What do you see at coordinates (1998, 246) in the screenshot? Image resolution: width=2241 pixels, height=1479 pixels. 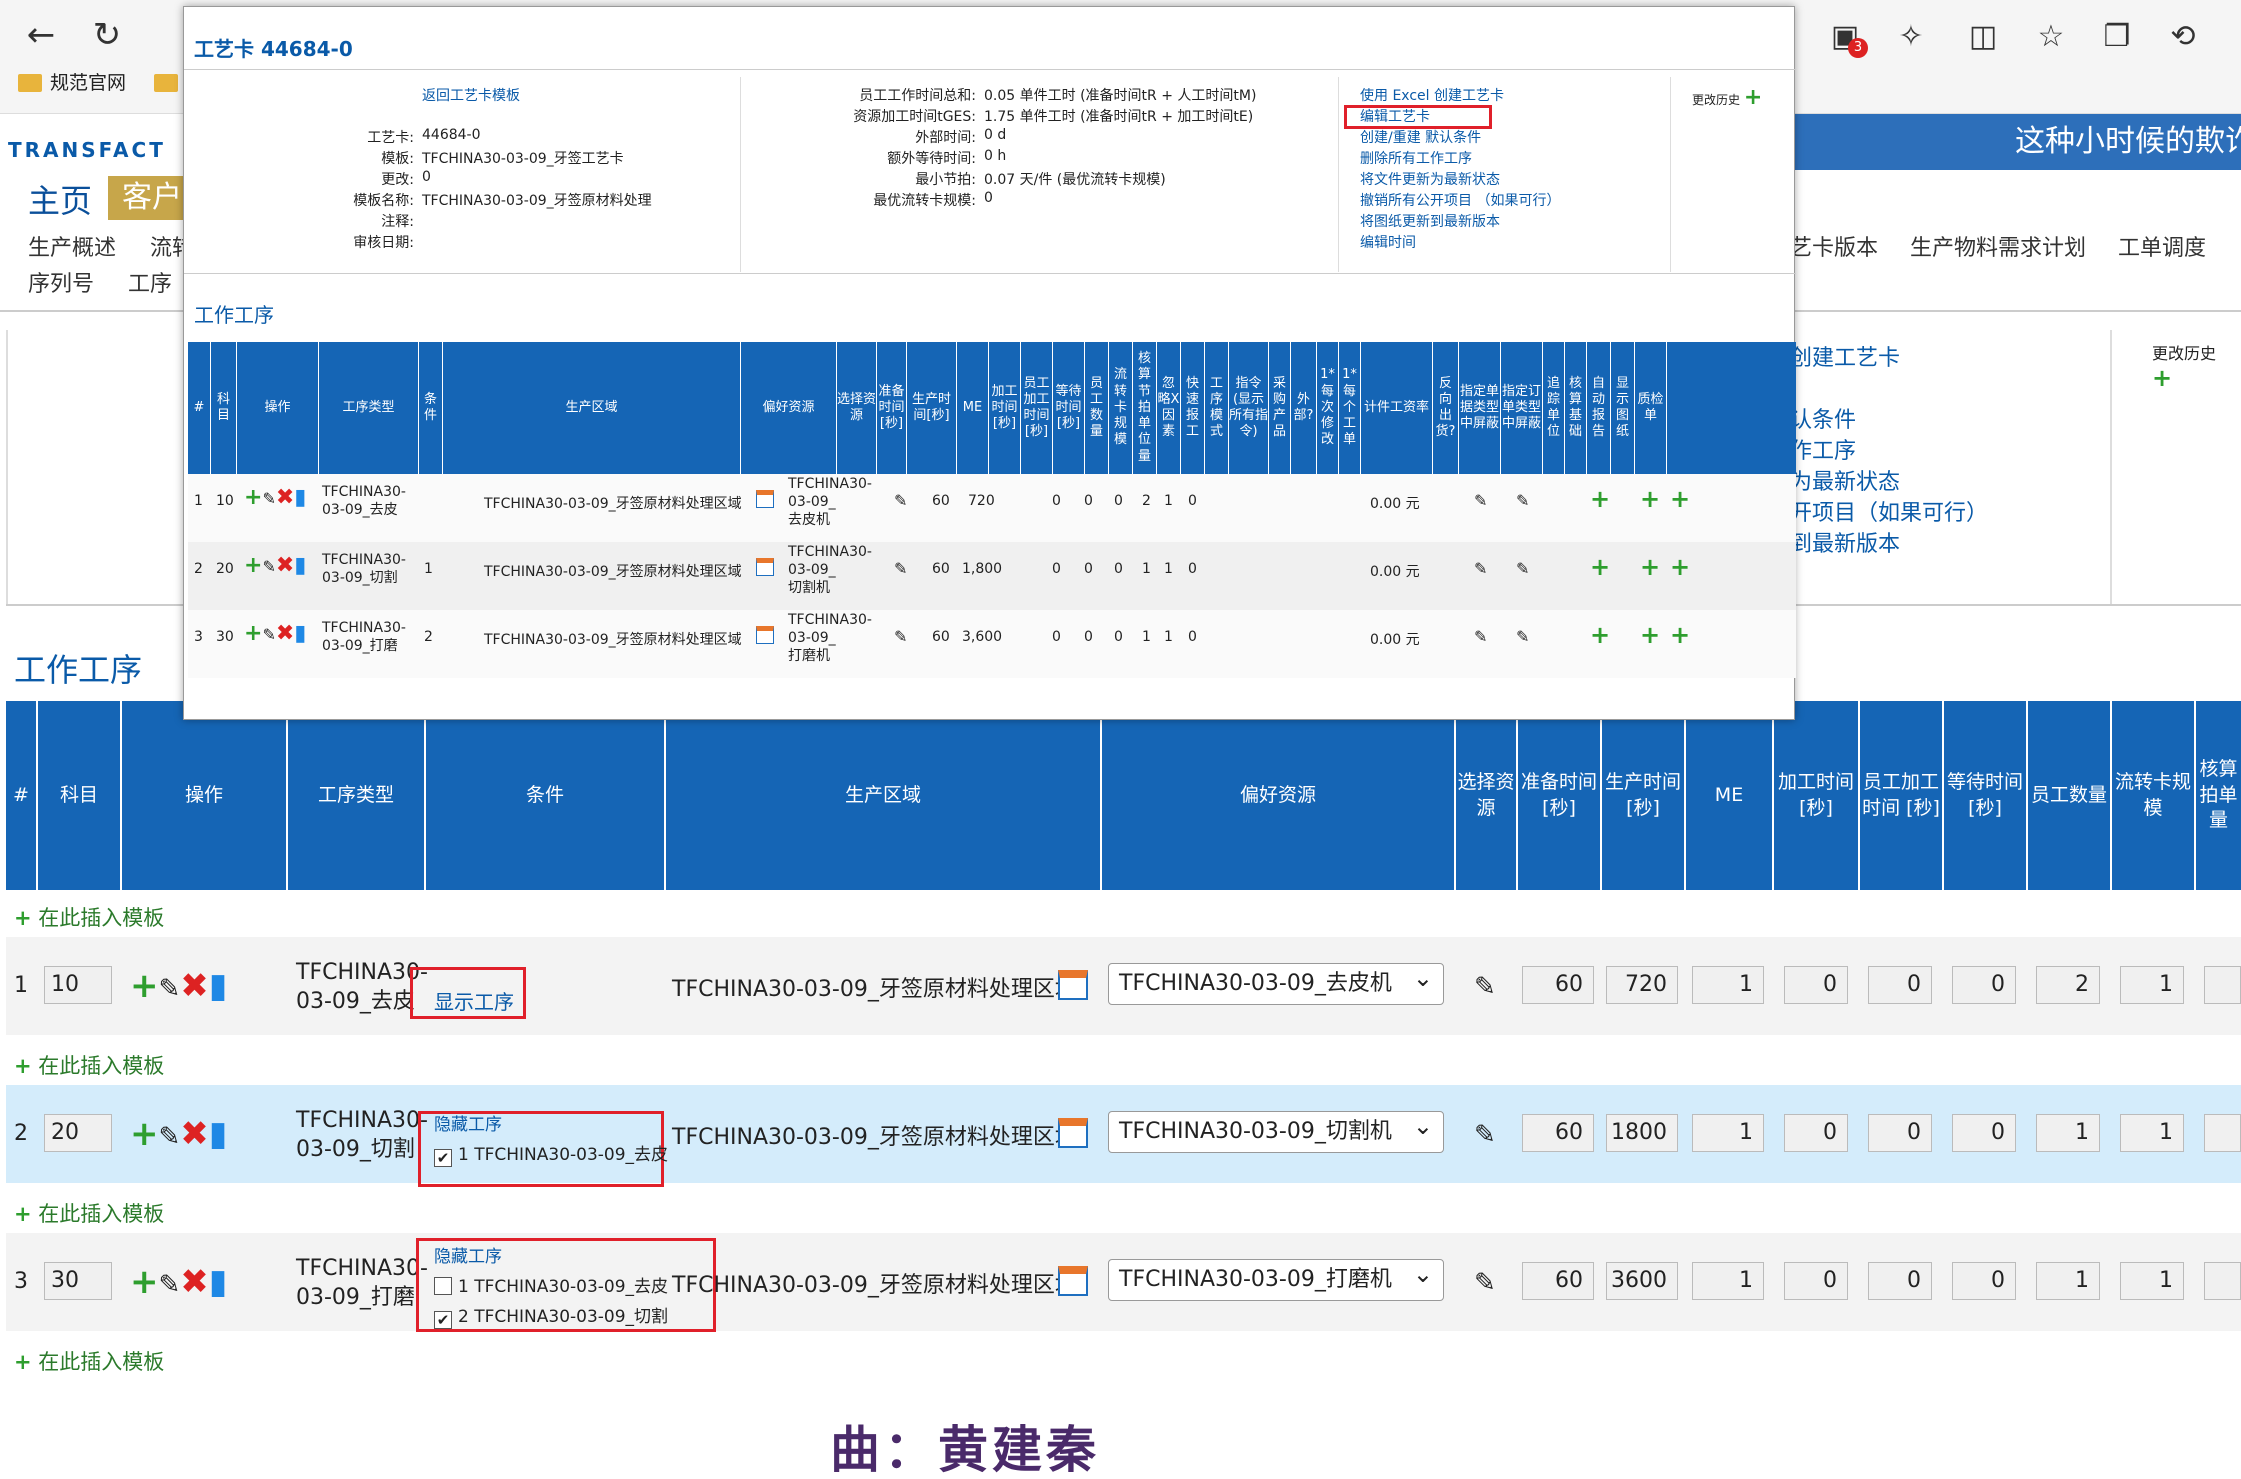 I see `menu-mrp: 生产物料需求计划` at bounding box center [1998, 246].